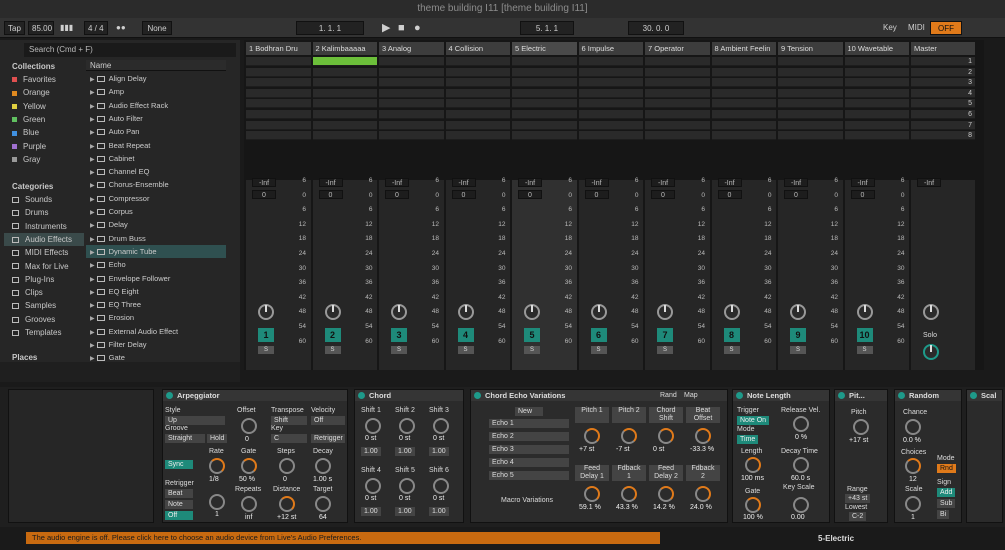  Describe the element at coordinates (929, 182) in the screenshot. I see `master-volume-readout: -Inf` at that location.